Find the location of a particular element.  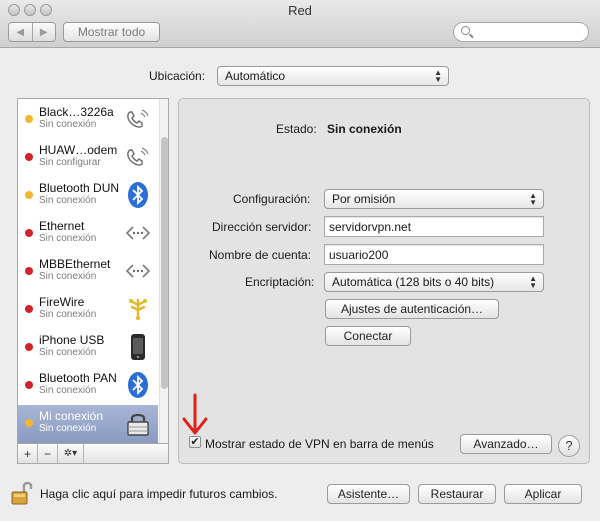

title-bar: Red ◀ ▶ Mostrar todo is located at coordinates (300, 24).